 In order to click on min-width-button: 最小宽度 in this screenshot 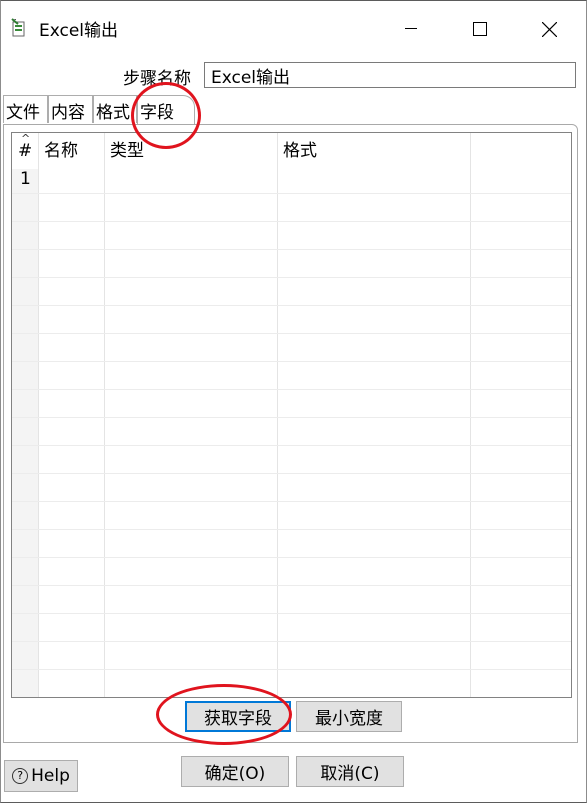, I will do `click(349, 716)`.